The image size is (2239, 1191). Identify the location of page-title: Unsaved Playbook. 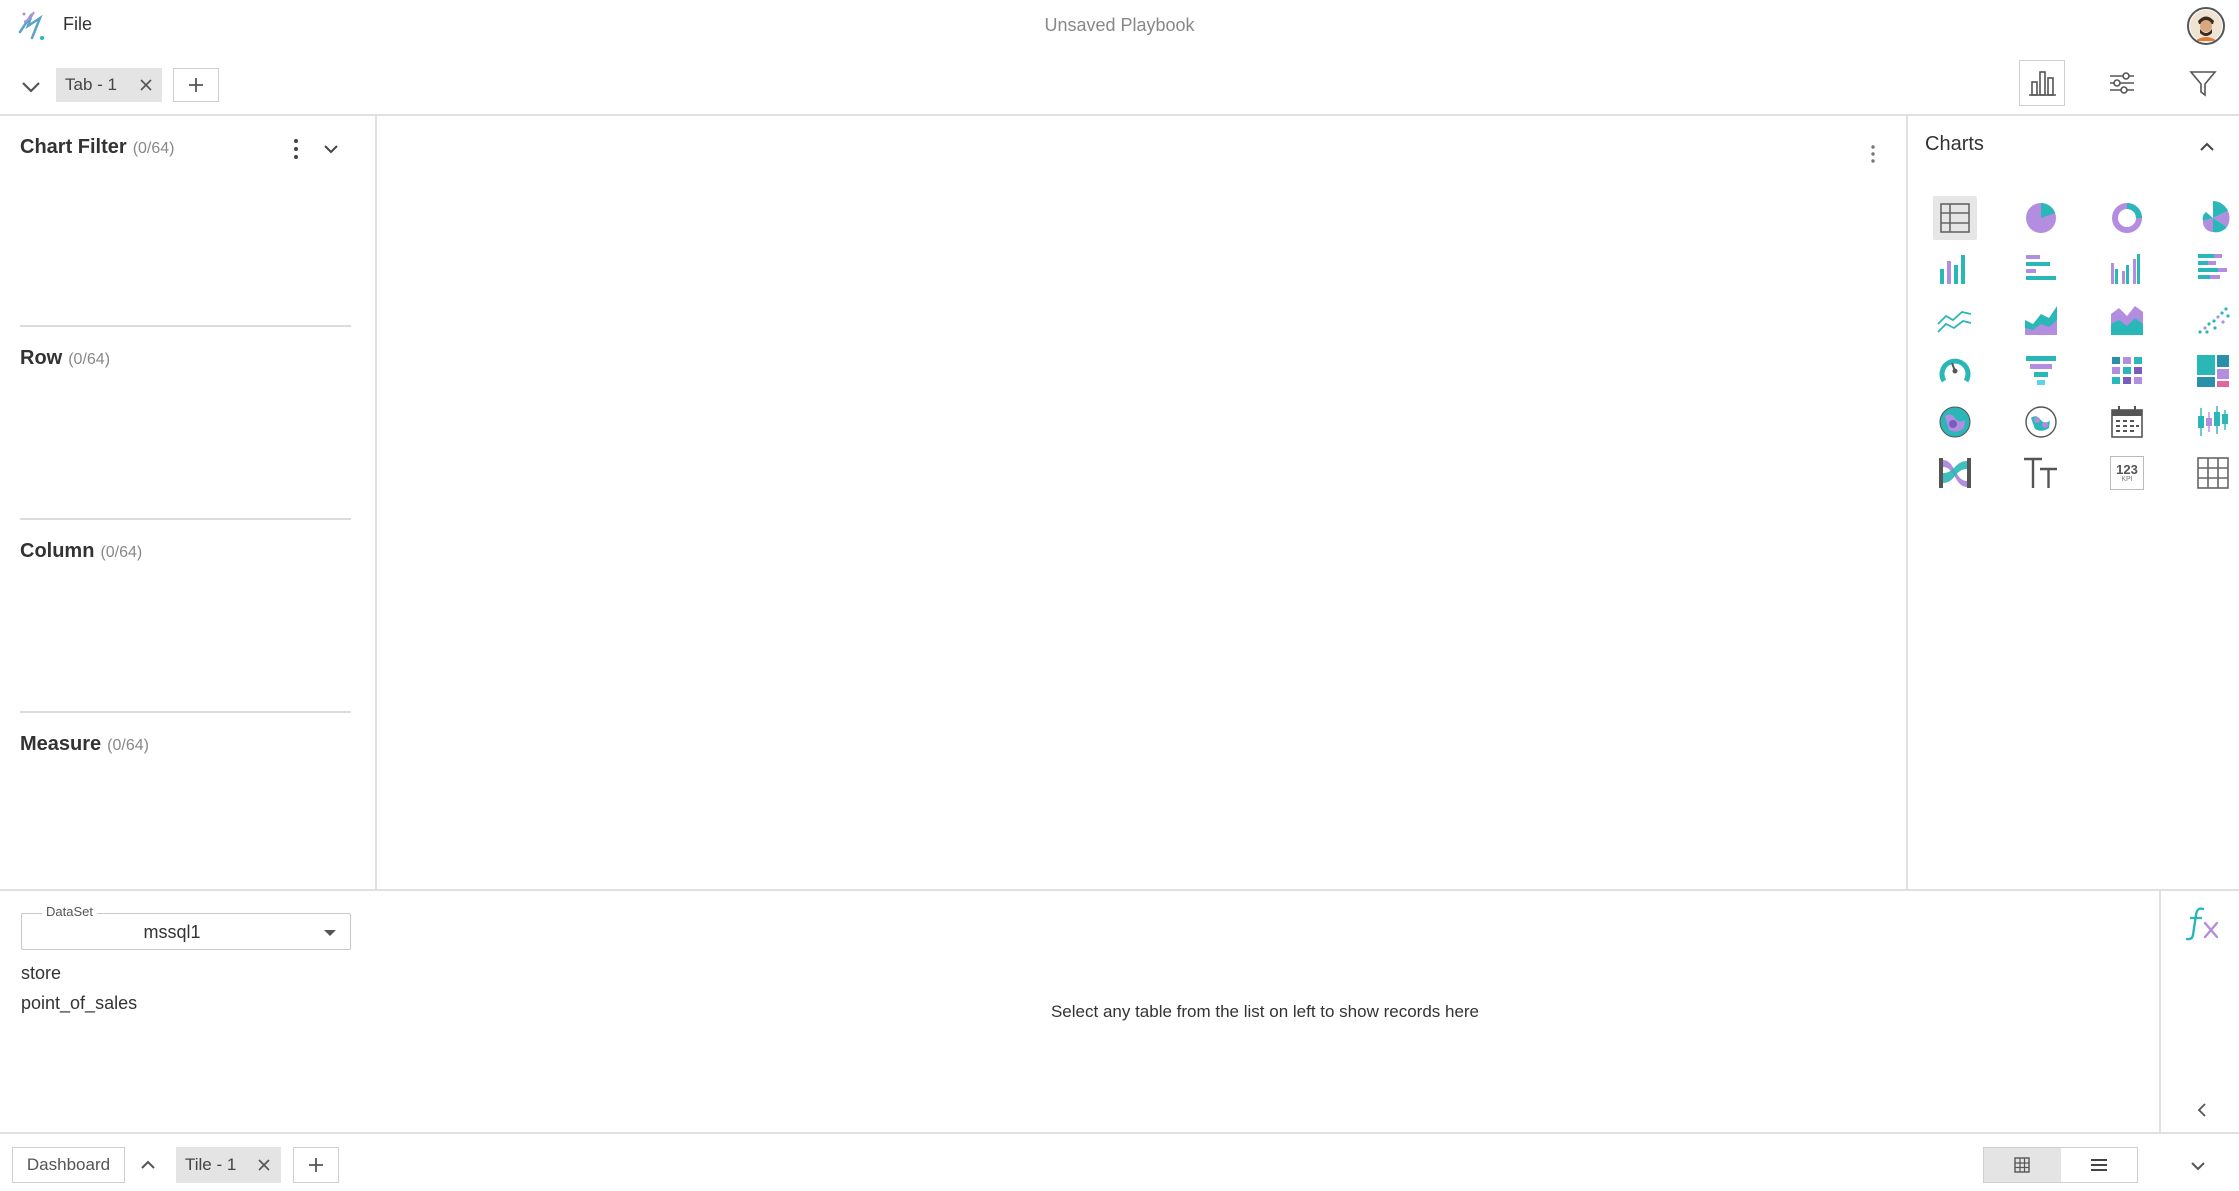
(1119, 25).